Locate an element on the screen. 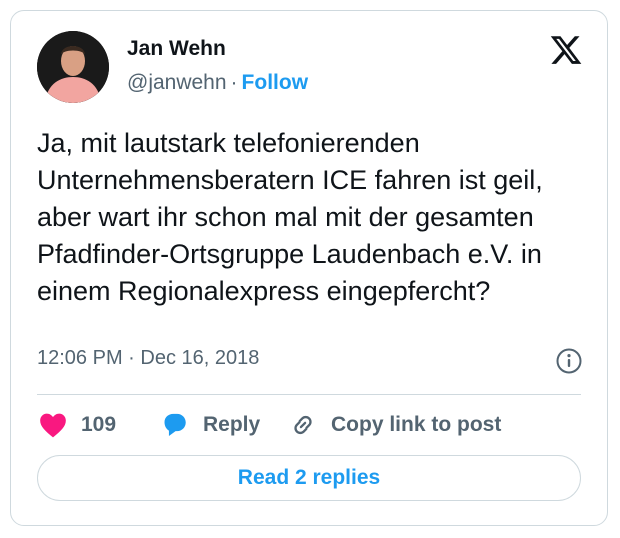 The width and height of the screenshot is (620, 538). info-icon is located at coordinates (569, 361).